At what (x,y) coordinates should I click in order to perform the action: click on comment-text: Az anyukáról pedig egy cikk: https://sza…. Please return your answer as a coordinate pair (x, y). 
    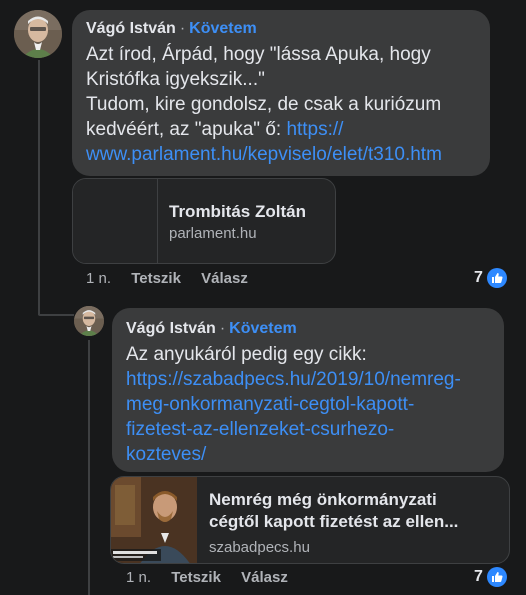
    Looking at the image, I should click on (308, 404).